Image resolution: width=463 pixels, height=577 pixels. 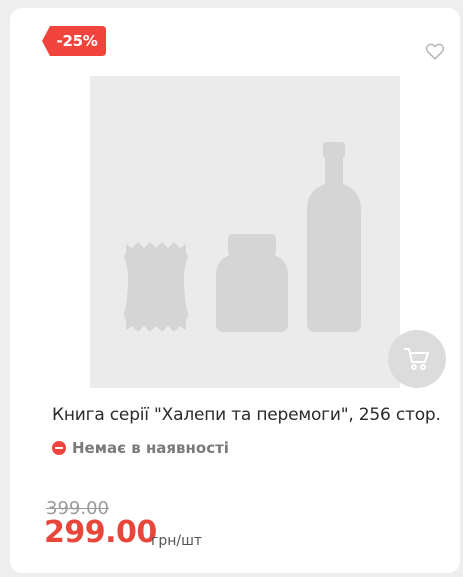 I want to click on discount-badge: -25%, so click(x=74, y=41).